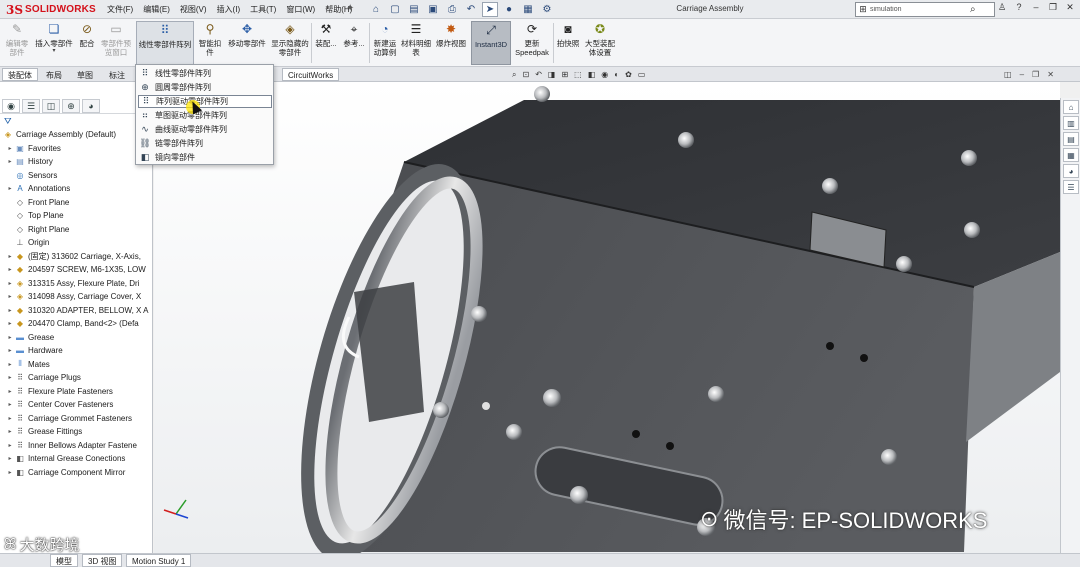  I want to click on move-component-button: ✥ 移动零部件, so click(247, 43).